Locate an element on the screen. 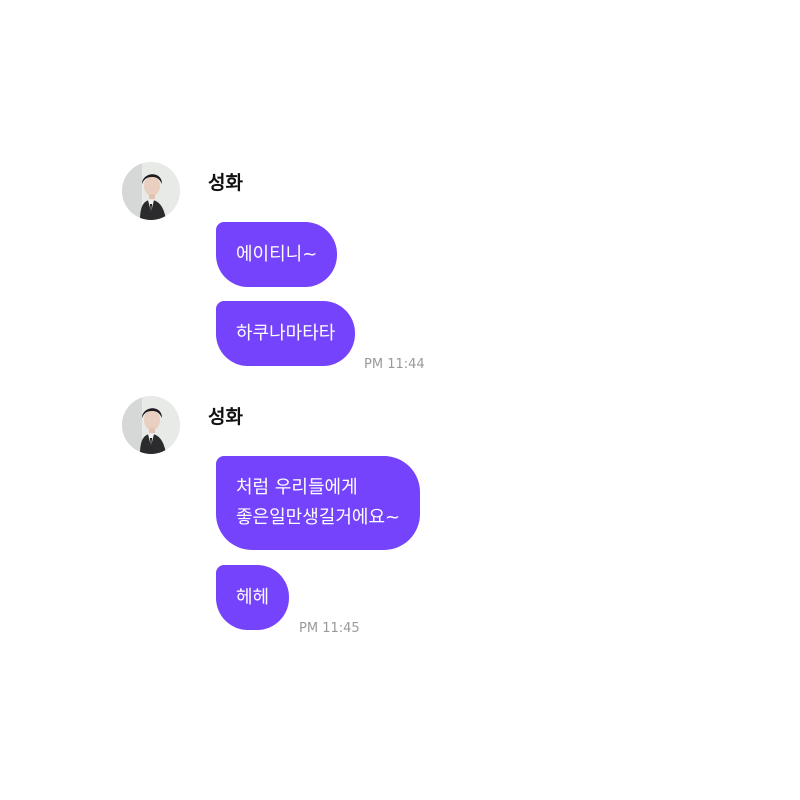 Image resolution: width=800 pixels, height=800 pixels. message-timestamp: PM 11:45 is located at coordinates (329, 628).